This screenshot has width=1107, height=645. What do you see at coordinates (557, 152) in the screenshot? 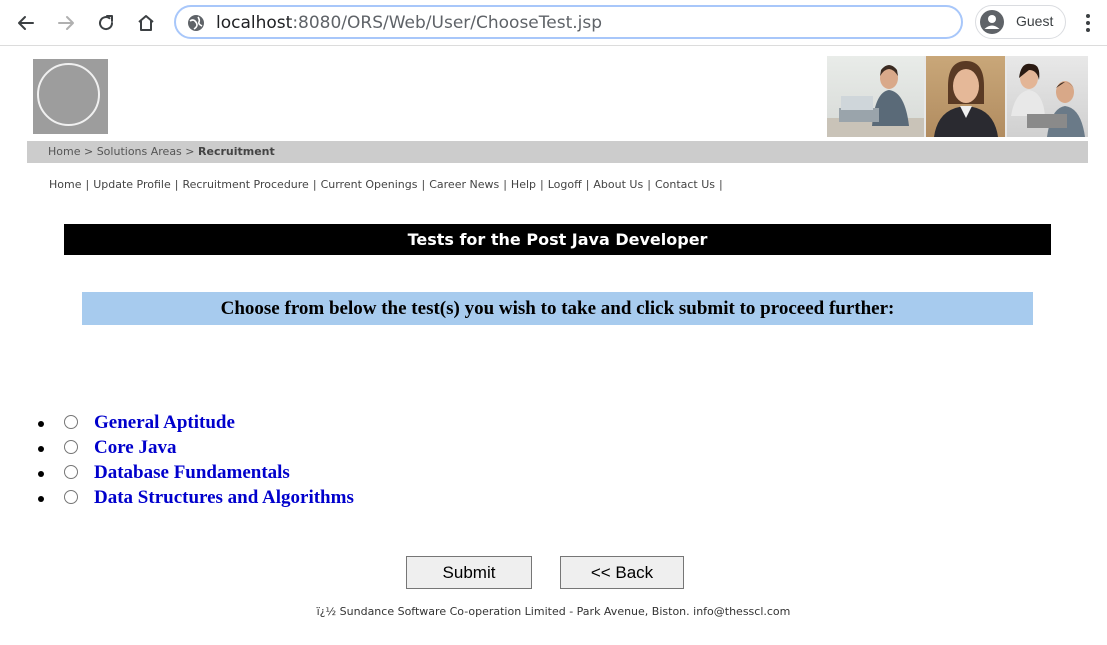
I see `breadcrumb-bar: Home > Solutions Areas > Recruitment` at bounding box center [557, 152].